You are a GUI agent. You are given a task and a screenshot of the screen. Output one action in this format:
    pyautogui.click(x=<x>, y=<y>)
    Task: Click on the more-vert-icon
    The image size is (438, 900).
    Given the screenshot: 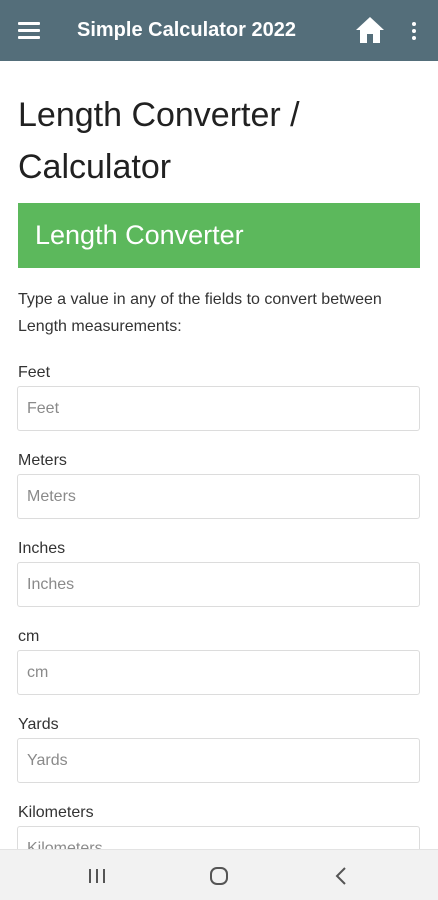 What is the action you would take?
    pyautogui.click(x=414, y=31)
    